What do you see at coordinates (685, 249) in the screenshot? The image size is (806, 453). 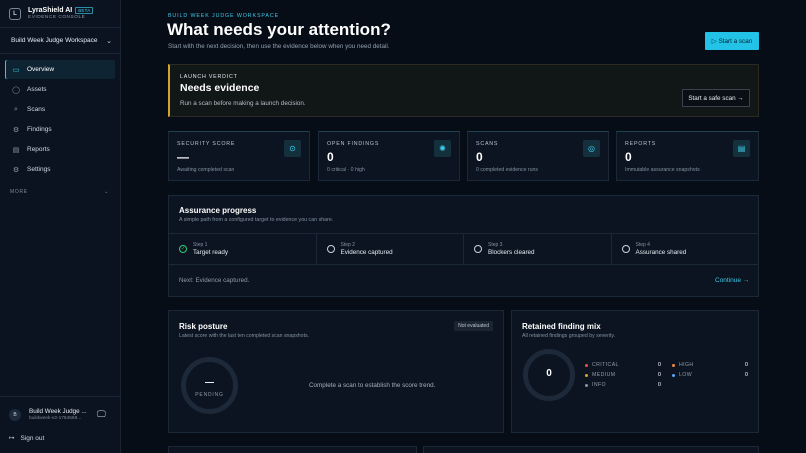 I see `step-assurance-shared: Step 4 Assurance shared` at bounding box center [685, 249].